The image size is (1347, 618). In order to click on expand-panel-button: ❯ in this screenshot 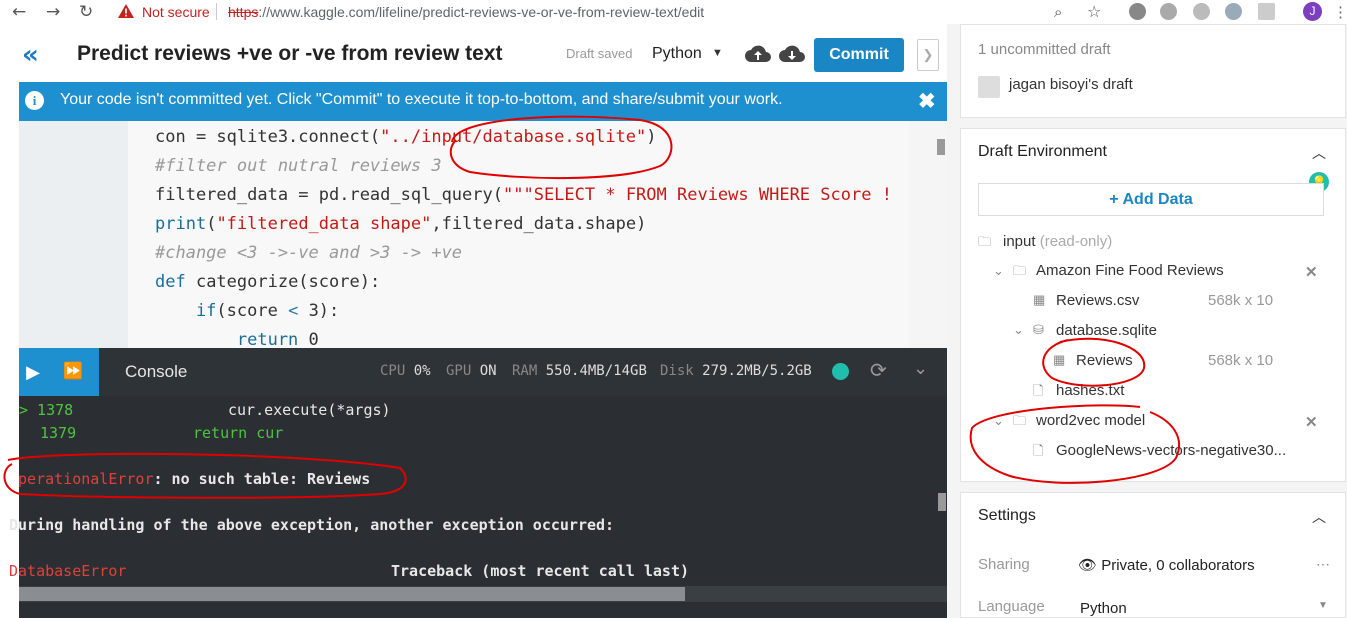, I will do `click(928, 55)`.